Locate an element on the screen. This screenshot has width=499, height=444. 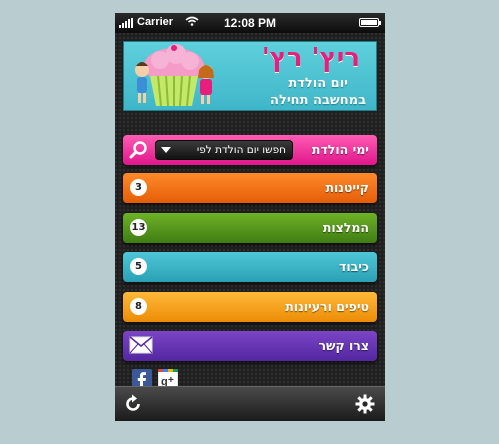
refresh-icon is located at coordinates (133, 404).